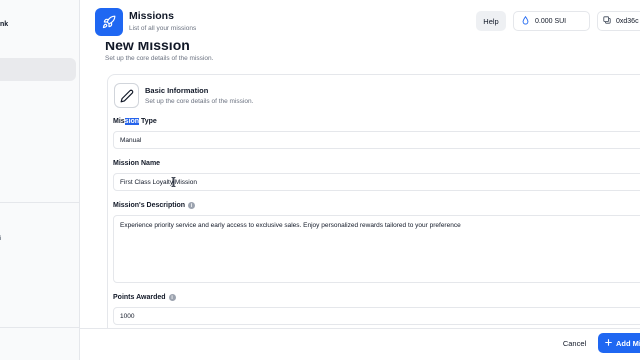 This screenshot has width=640, height=360. What do you see at coordinates (149, 205) in the screenshot?
I see `mission-description-label-text: Mission's Description` at bounding box center [149, 205].